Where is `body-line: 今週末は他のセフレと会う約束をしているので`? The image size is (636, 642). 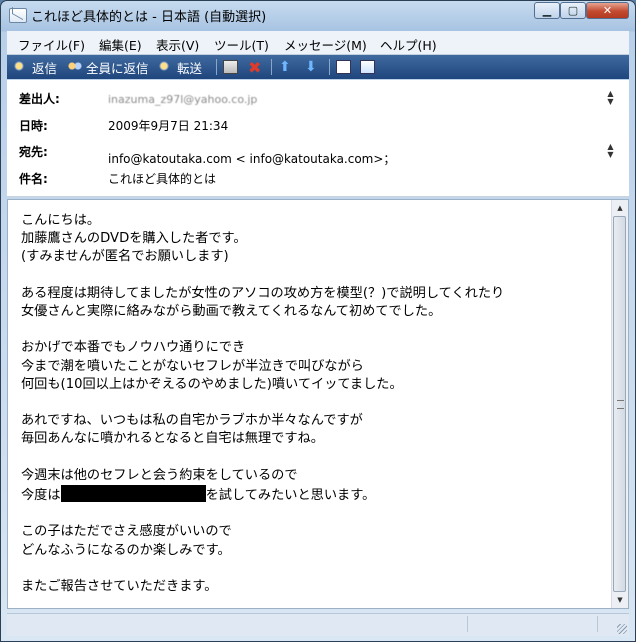 body-line: 今週末は他のセフレと会う約束をしているので is located at coordinates (159, 475).